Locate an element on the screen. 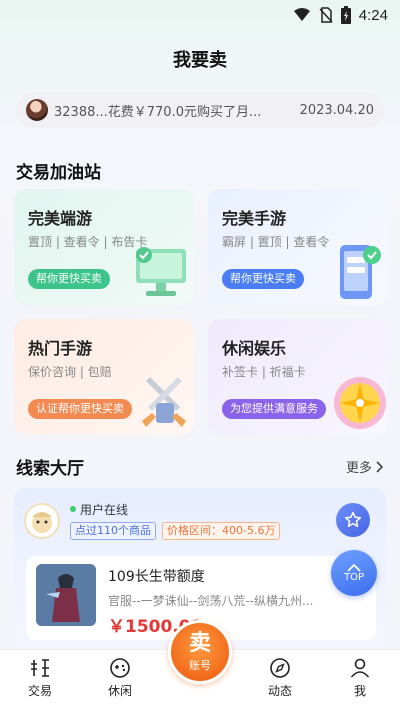 This screenshot has height=711, width=400. nav-label: 动态 is located at coordinates (279, 691).